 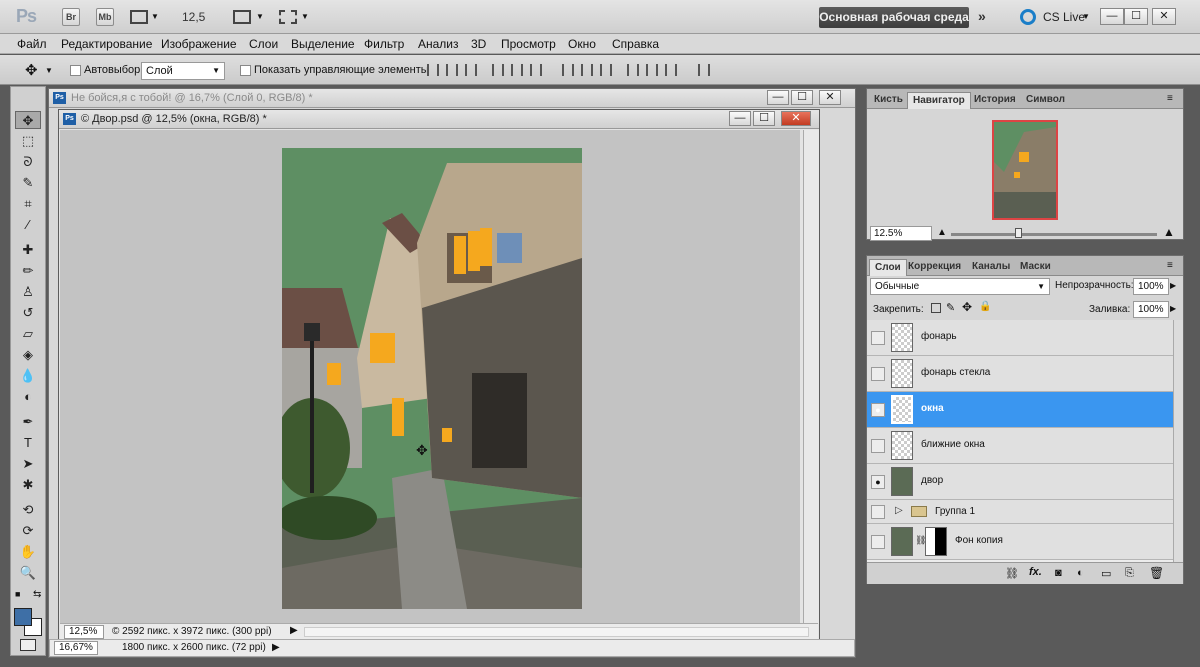 What do you see at coordinates (888, 100) in the screenshot?
I see `tab-brush: Кисть` at bounding box center [888, 100].